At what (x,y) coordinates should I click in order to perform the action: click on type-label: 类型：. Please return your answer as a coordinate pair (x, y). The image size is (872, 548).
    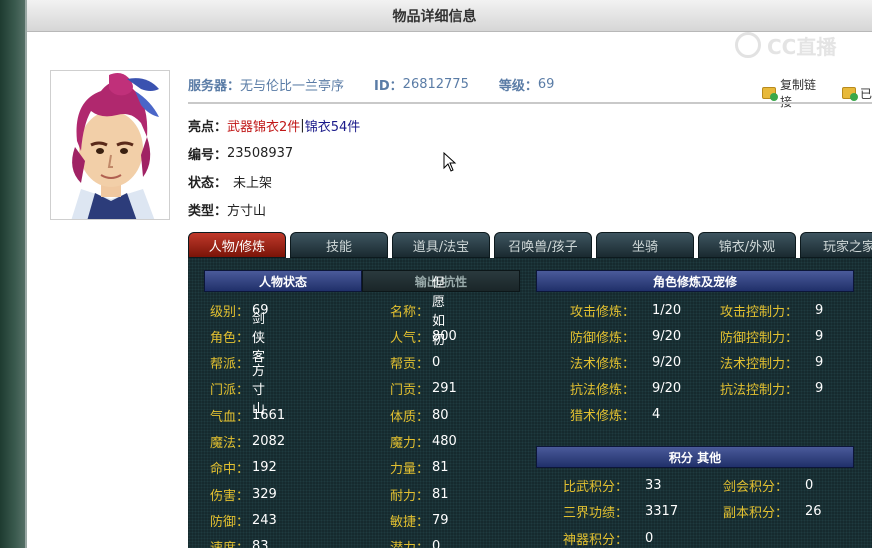
    Looking at the image, I should click on (208, 211).